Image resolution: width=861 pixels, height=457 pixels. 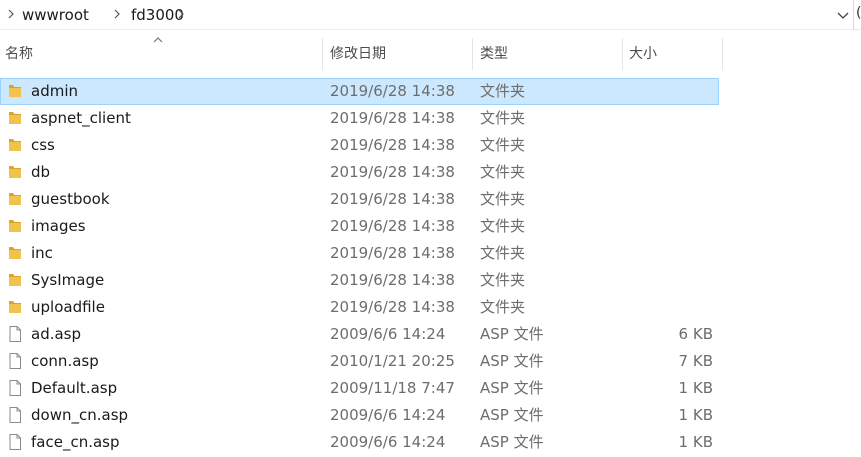 I want to click on file-row: db 2019/6/28 14:38 文件夹, so click(x=359, y=172).